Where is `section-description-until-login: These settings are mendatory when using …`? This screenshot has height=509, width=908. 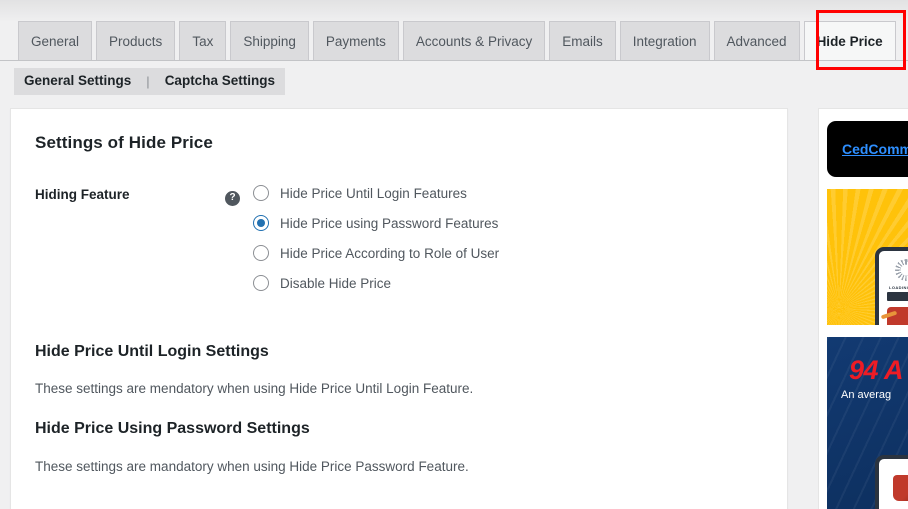 section-description-until-login: These settings are mendatory when using … is located at coordinates (254, 388).